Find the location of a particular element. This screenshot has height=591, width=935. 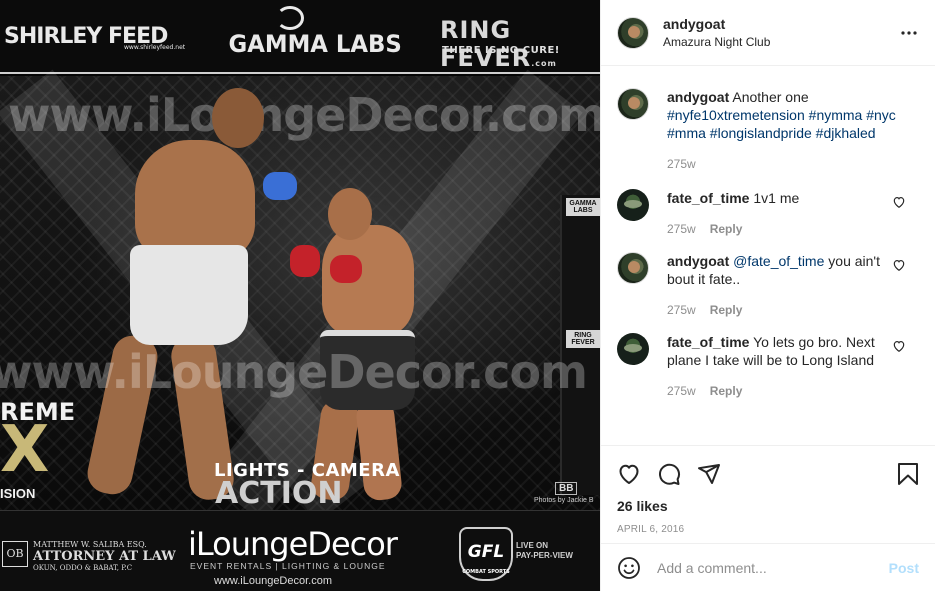

law-firm-logo: OB is located at coordinates (15, 554).